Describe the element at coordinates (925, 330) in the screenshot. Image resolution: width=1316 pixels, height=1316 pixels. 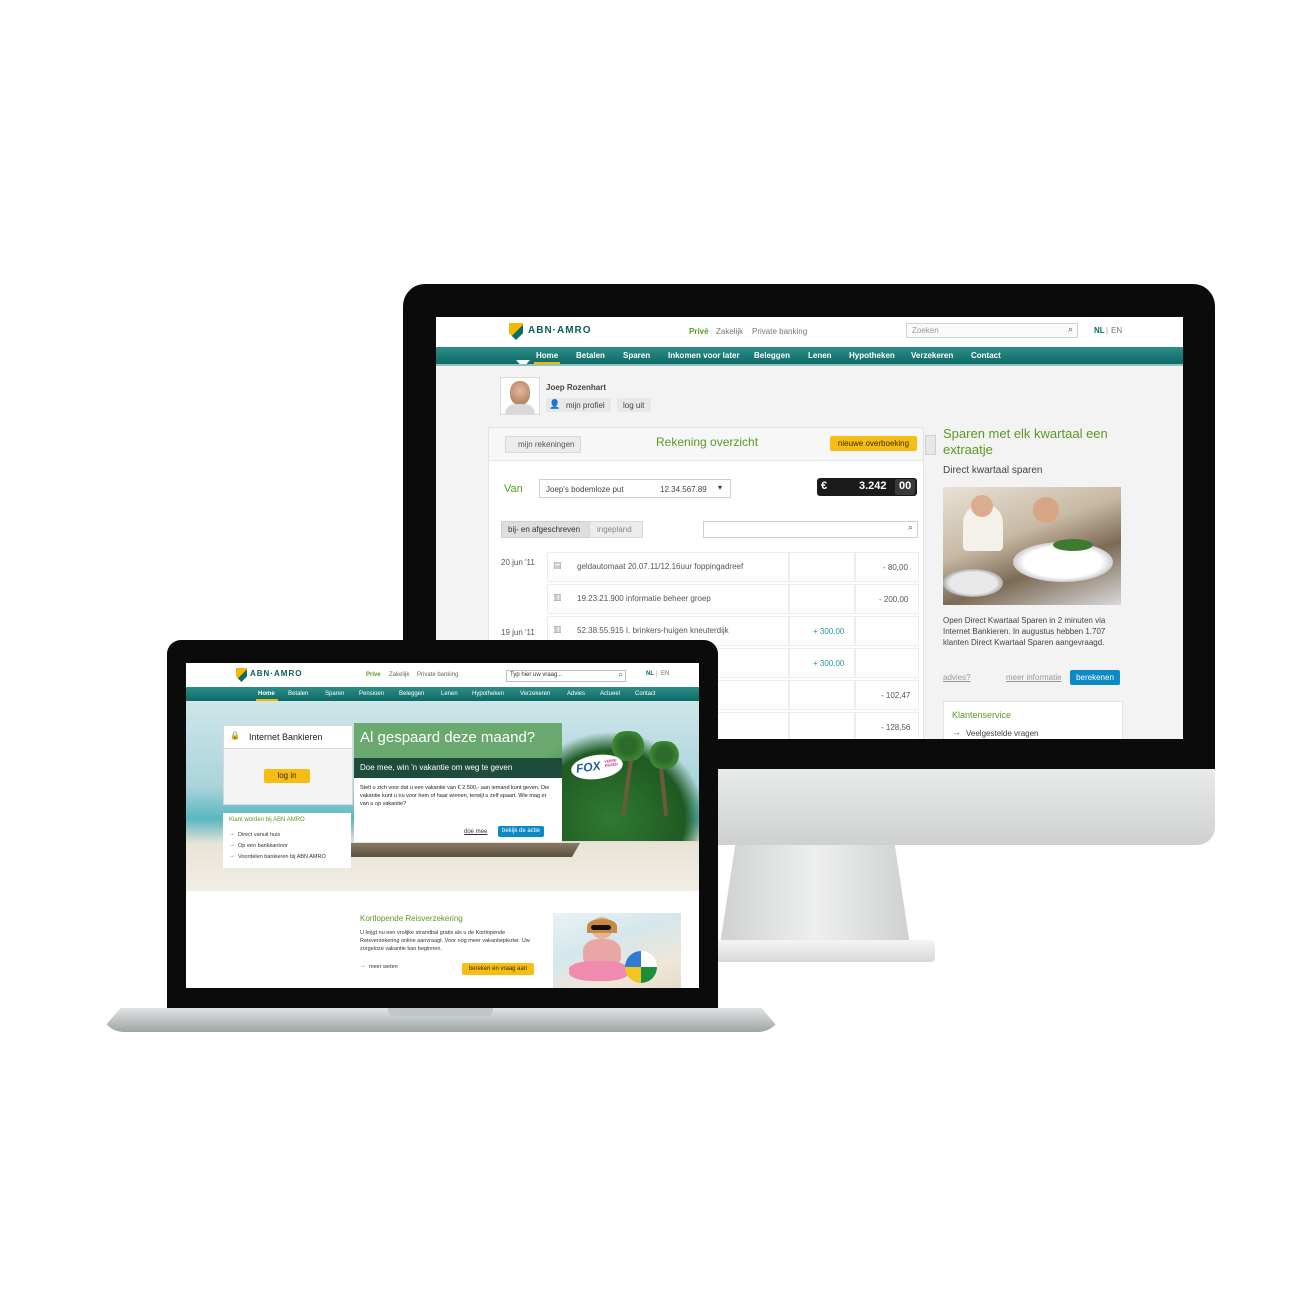
I see `search-placeholder: Zoeken` at that location.